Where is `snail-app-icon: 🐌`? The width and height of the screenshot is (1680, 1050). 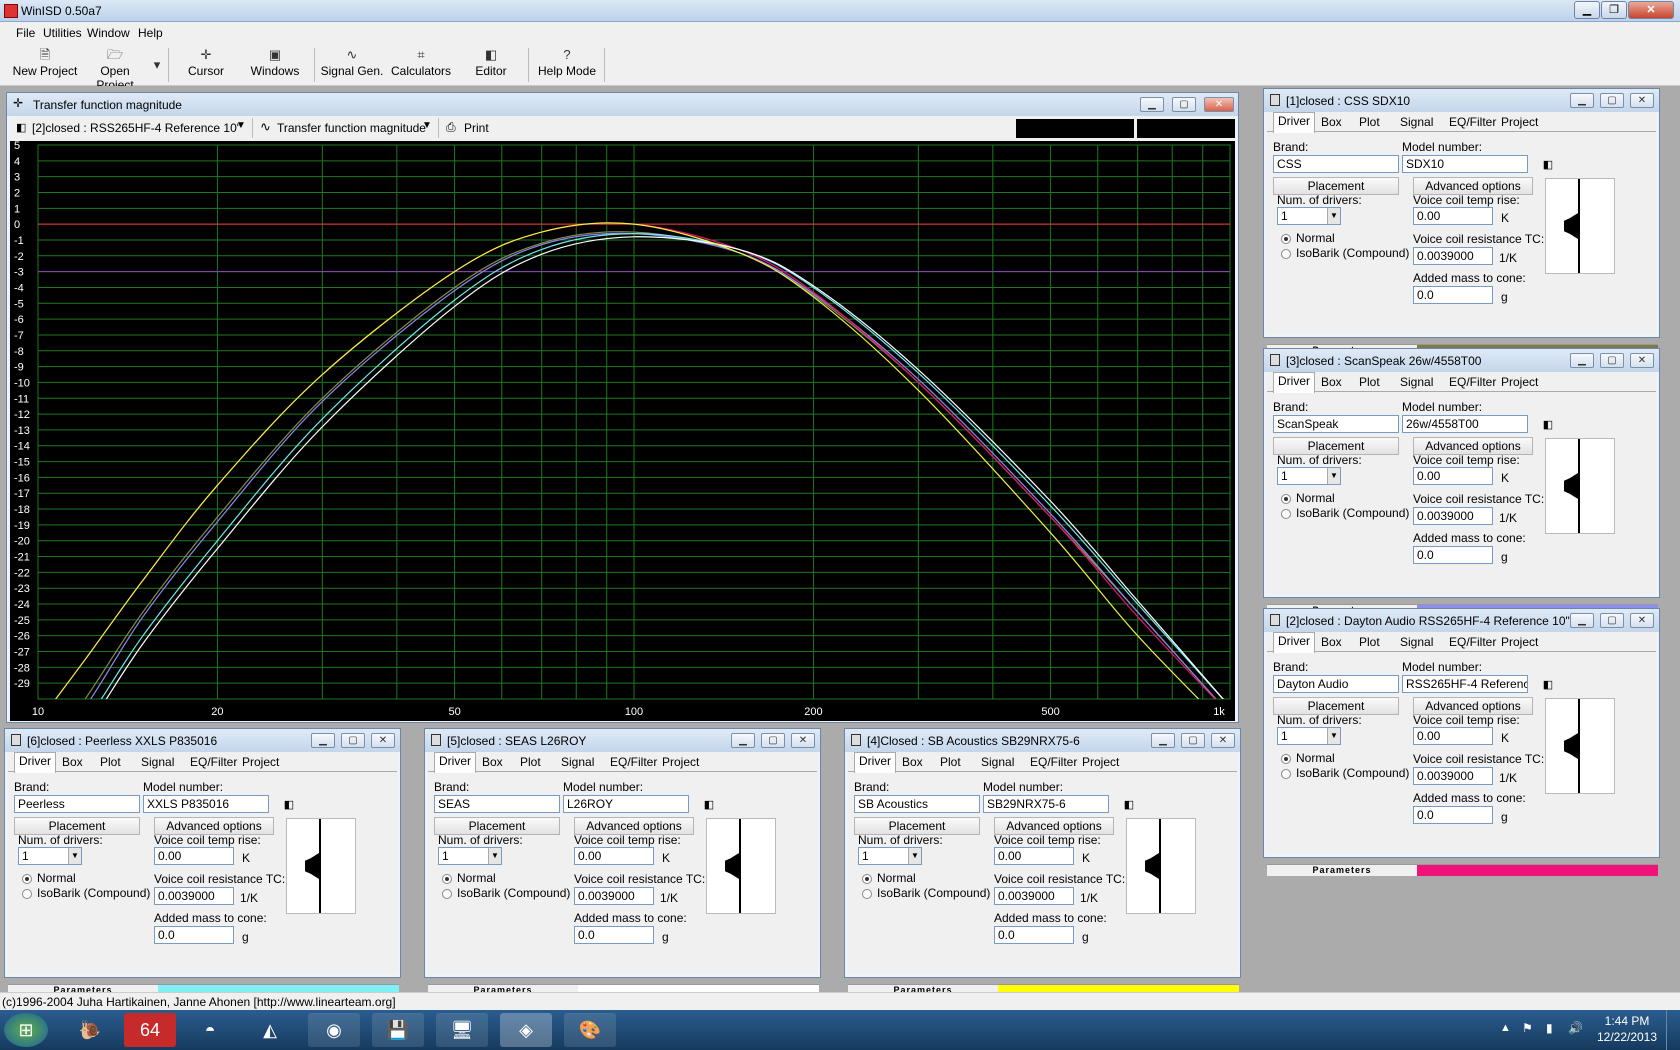
snail-app-icon: 🐌 is located at coordinates (90, 1030).